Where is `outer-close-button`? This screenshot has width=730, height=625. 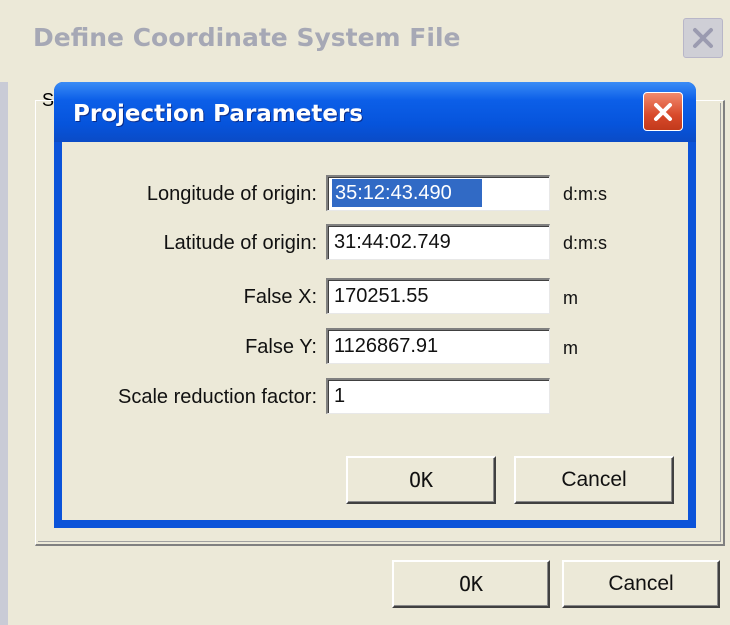
outer-close-button is located at coordinates (703, 38).